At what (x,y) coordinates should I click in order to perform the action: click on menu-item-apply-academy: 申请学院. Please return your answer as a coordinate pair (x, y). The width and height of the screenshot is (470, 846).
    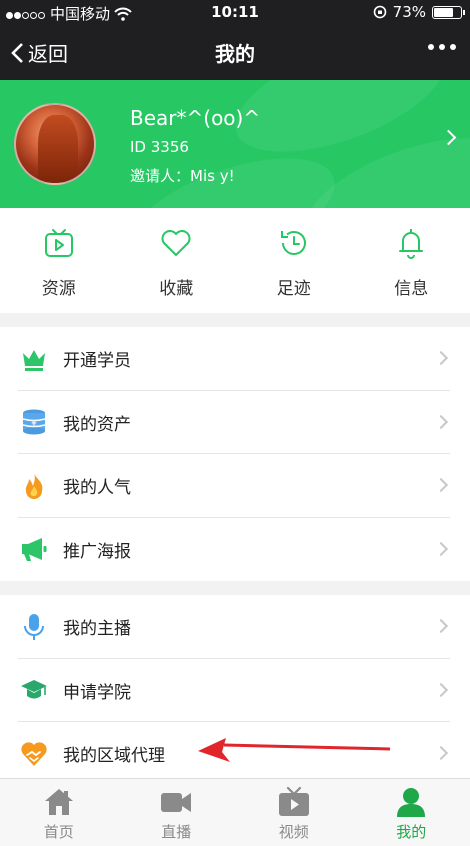
    Looking at the image, I should click on (235, 690).